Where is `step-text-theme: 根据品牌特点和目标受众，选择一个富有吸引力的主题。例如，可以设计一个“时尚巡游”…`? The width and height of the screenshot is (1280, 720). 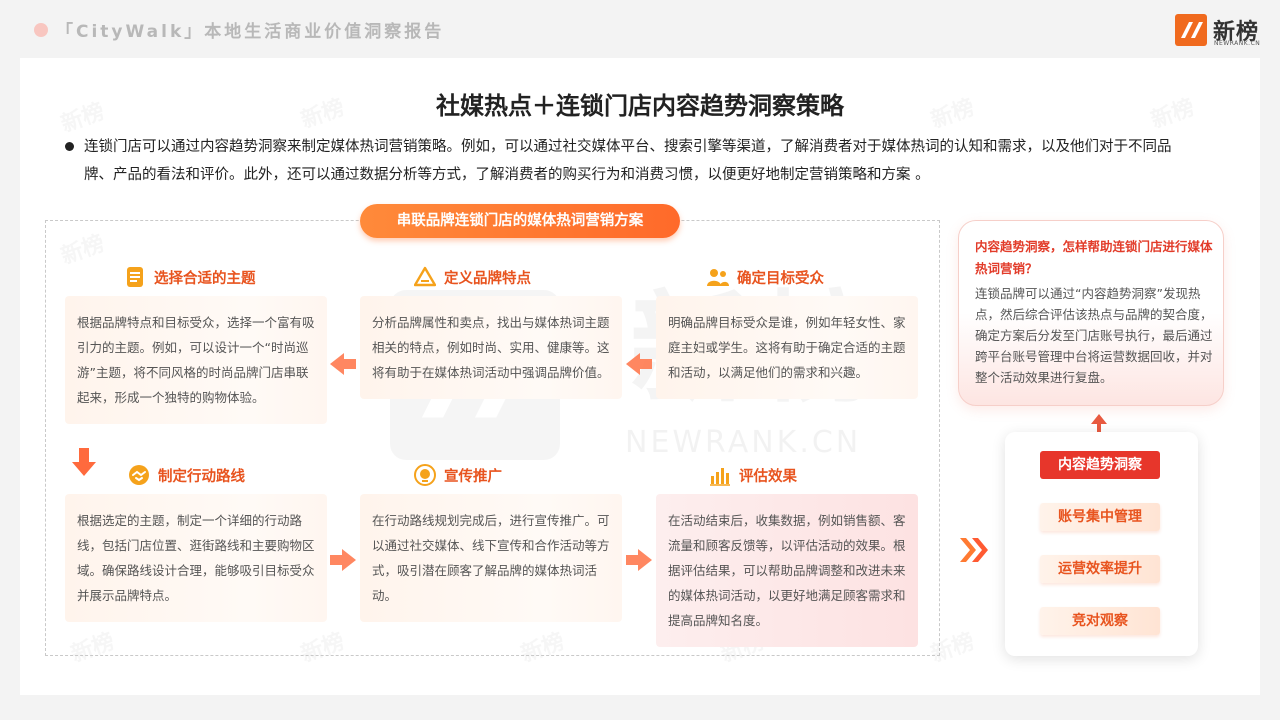
step-text-theme: 根据品牌特点和目标受众，选择一个富有吸引力的主题。例如，可以设计一个“时尚巡游”… is located at coordinates (196, 360).